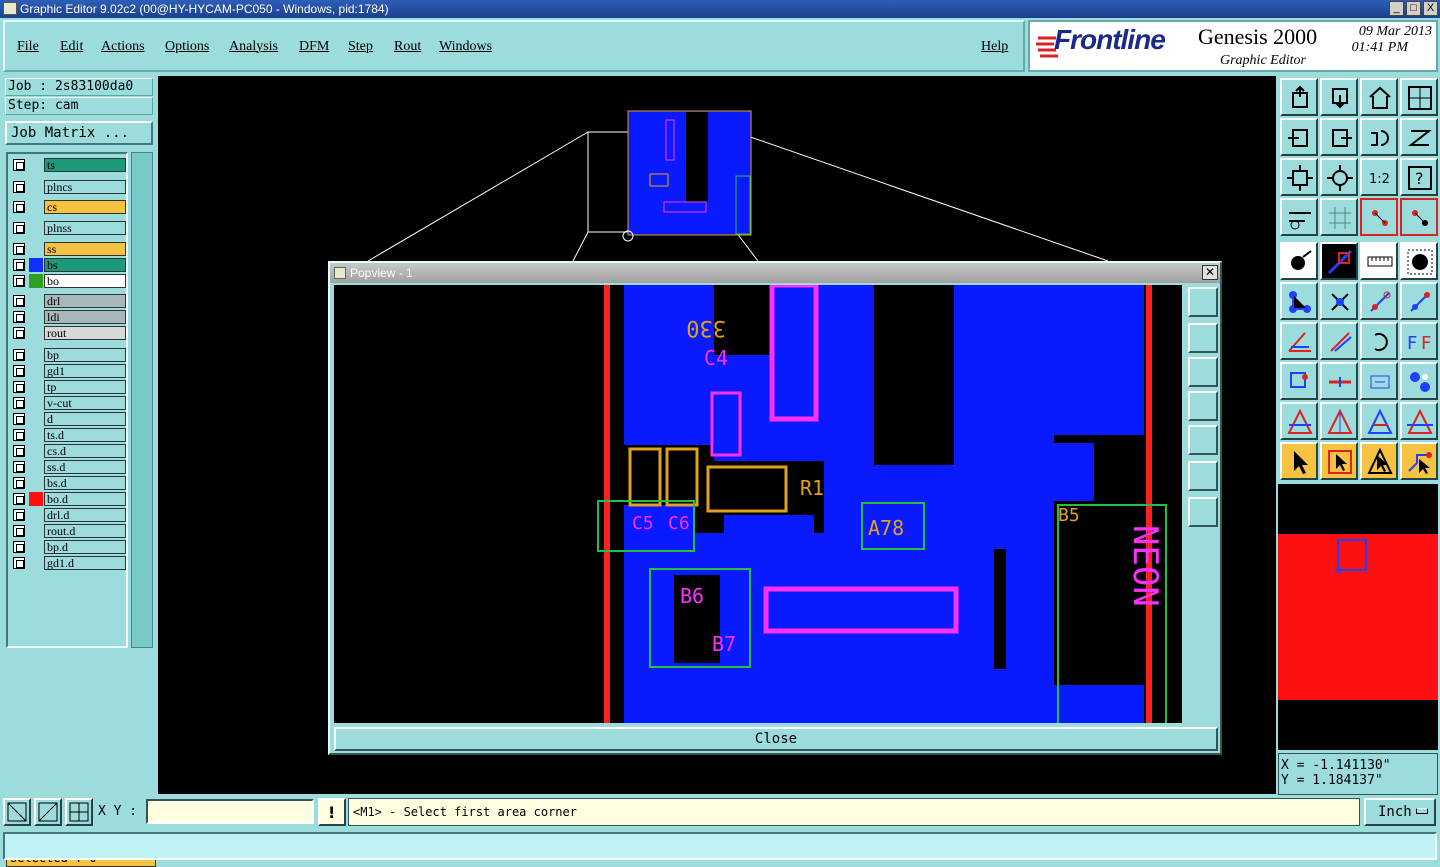 This screenshot has width=1440, height=867. I want to click on popview-fit-icon, so click(1203, 476).